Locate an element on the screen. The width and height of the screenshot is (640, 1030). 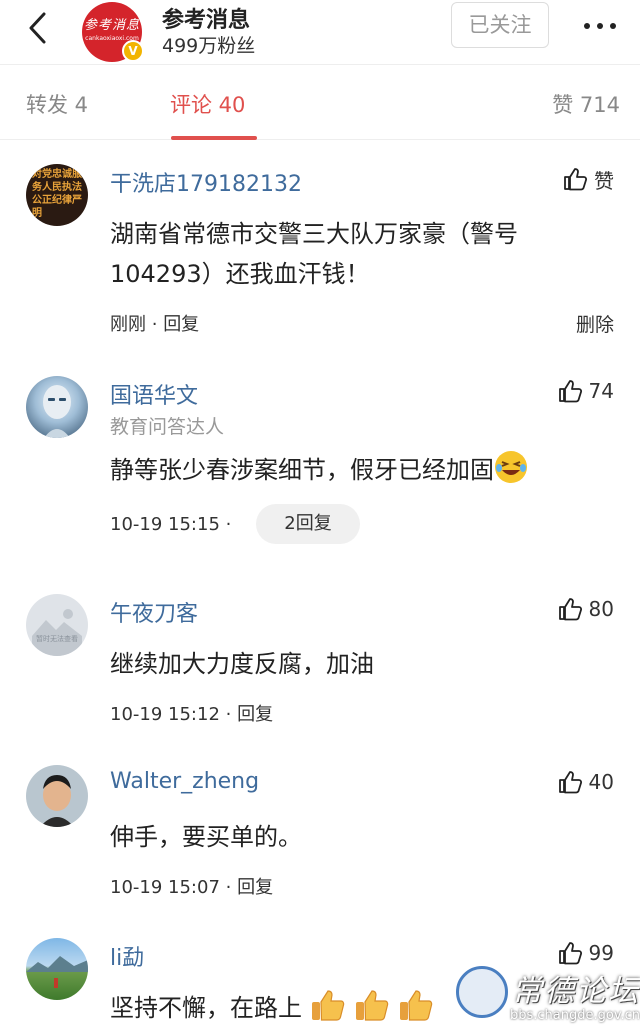
commenter-avatar: 暂时无法查看 is located at coordinates (57, 625).